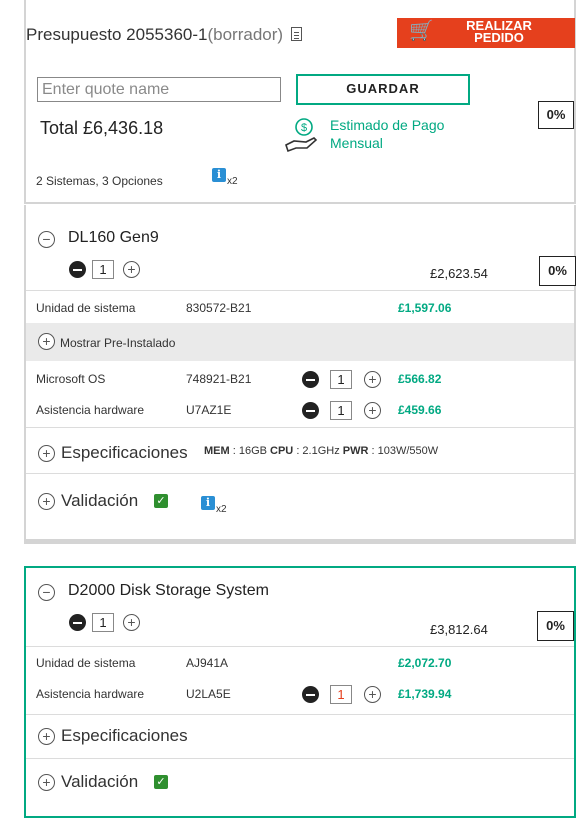  What do you see at coordinates (117, 343) in the screenshot?
I see `show-preinstalled-label: Mostrar Pre-Instalado` at bounding box center [117, 343].